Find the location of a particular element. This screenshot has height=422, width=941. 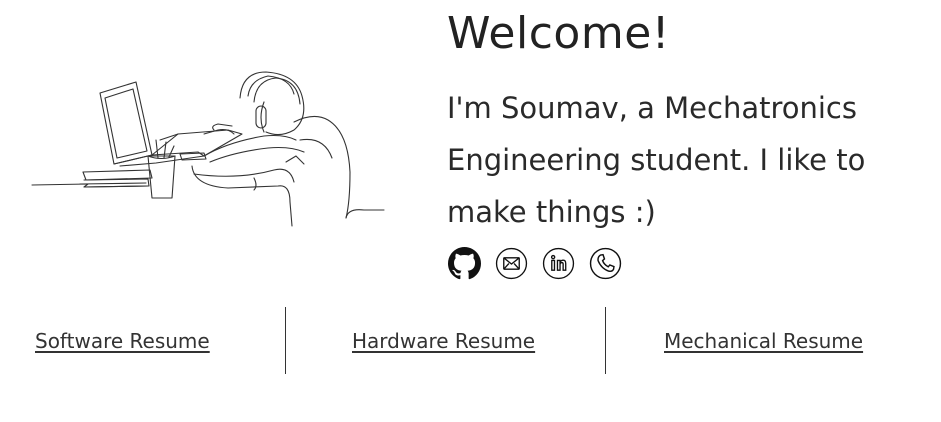

github-icon is located at coordinates (464, 262).